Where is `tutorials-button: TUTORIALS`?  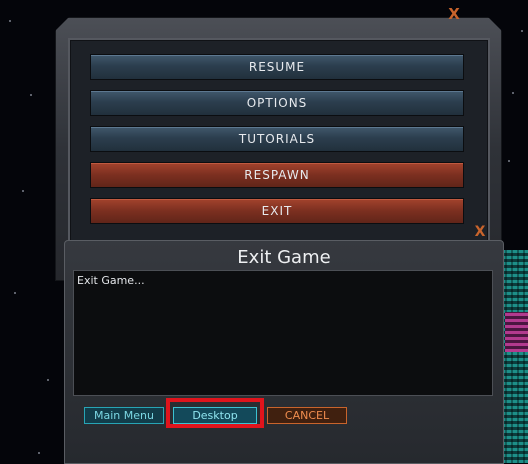 tutorials-button: TUTORIALS is located at coordinates (277, 139).